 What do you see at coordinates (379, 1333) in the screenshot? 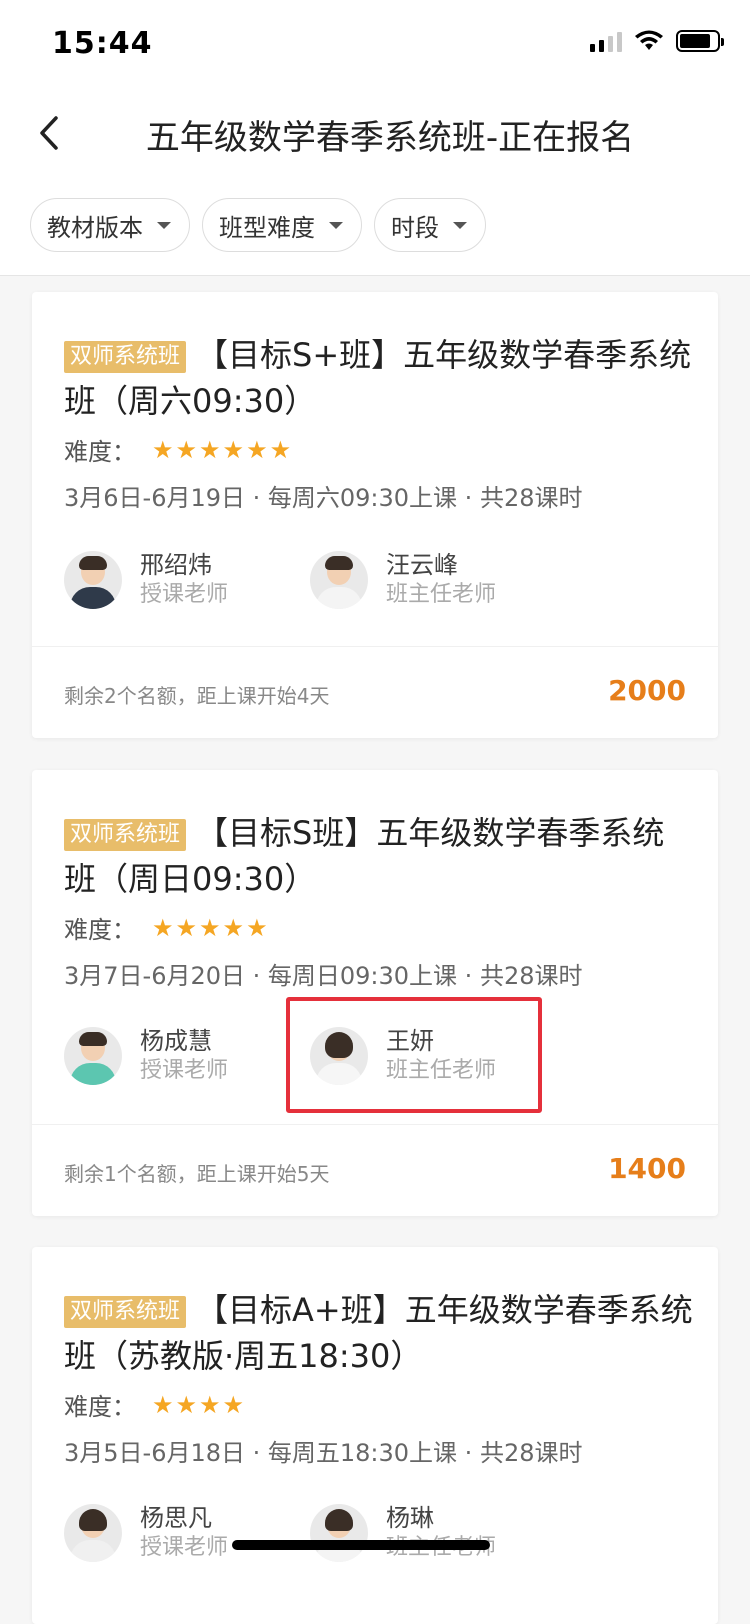
I see `course-title: 双师系统班 【目标A+班】五年级数学春季系统班（苏教版·周五18:30）` at bounding box center [379, 1333].